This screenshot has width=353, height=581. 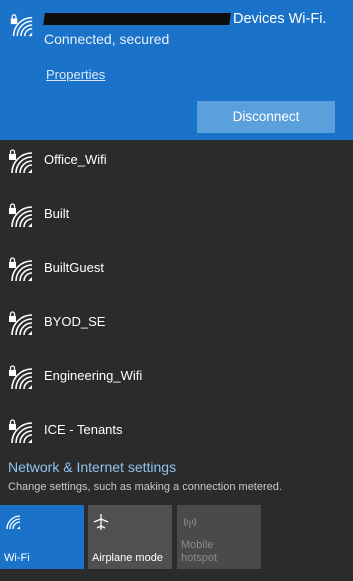 What do you see at coordinates (176, 323) in the screenshot?
I see `network-item-byod-se: BYOD_SE` at bounding box center [176, 323].